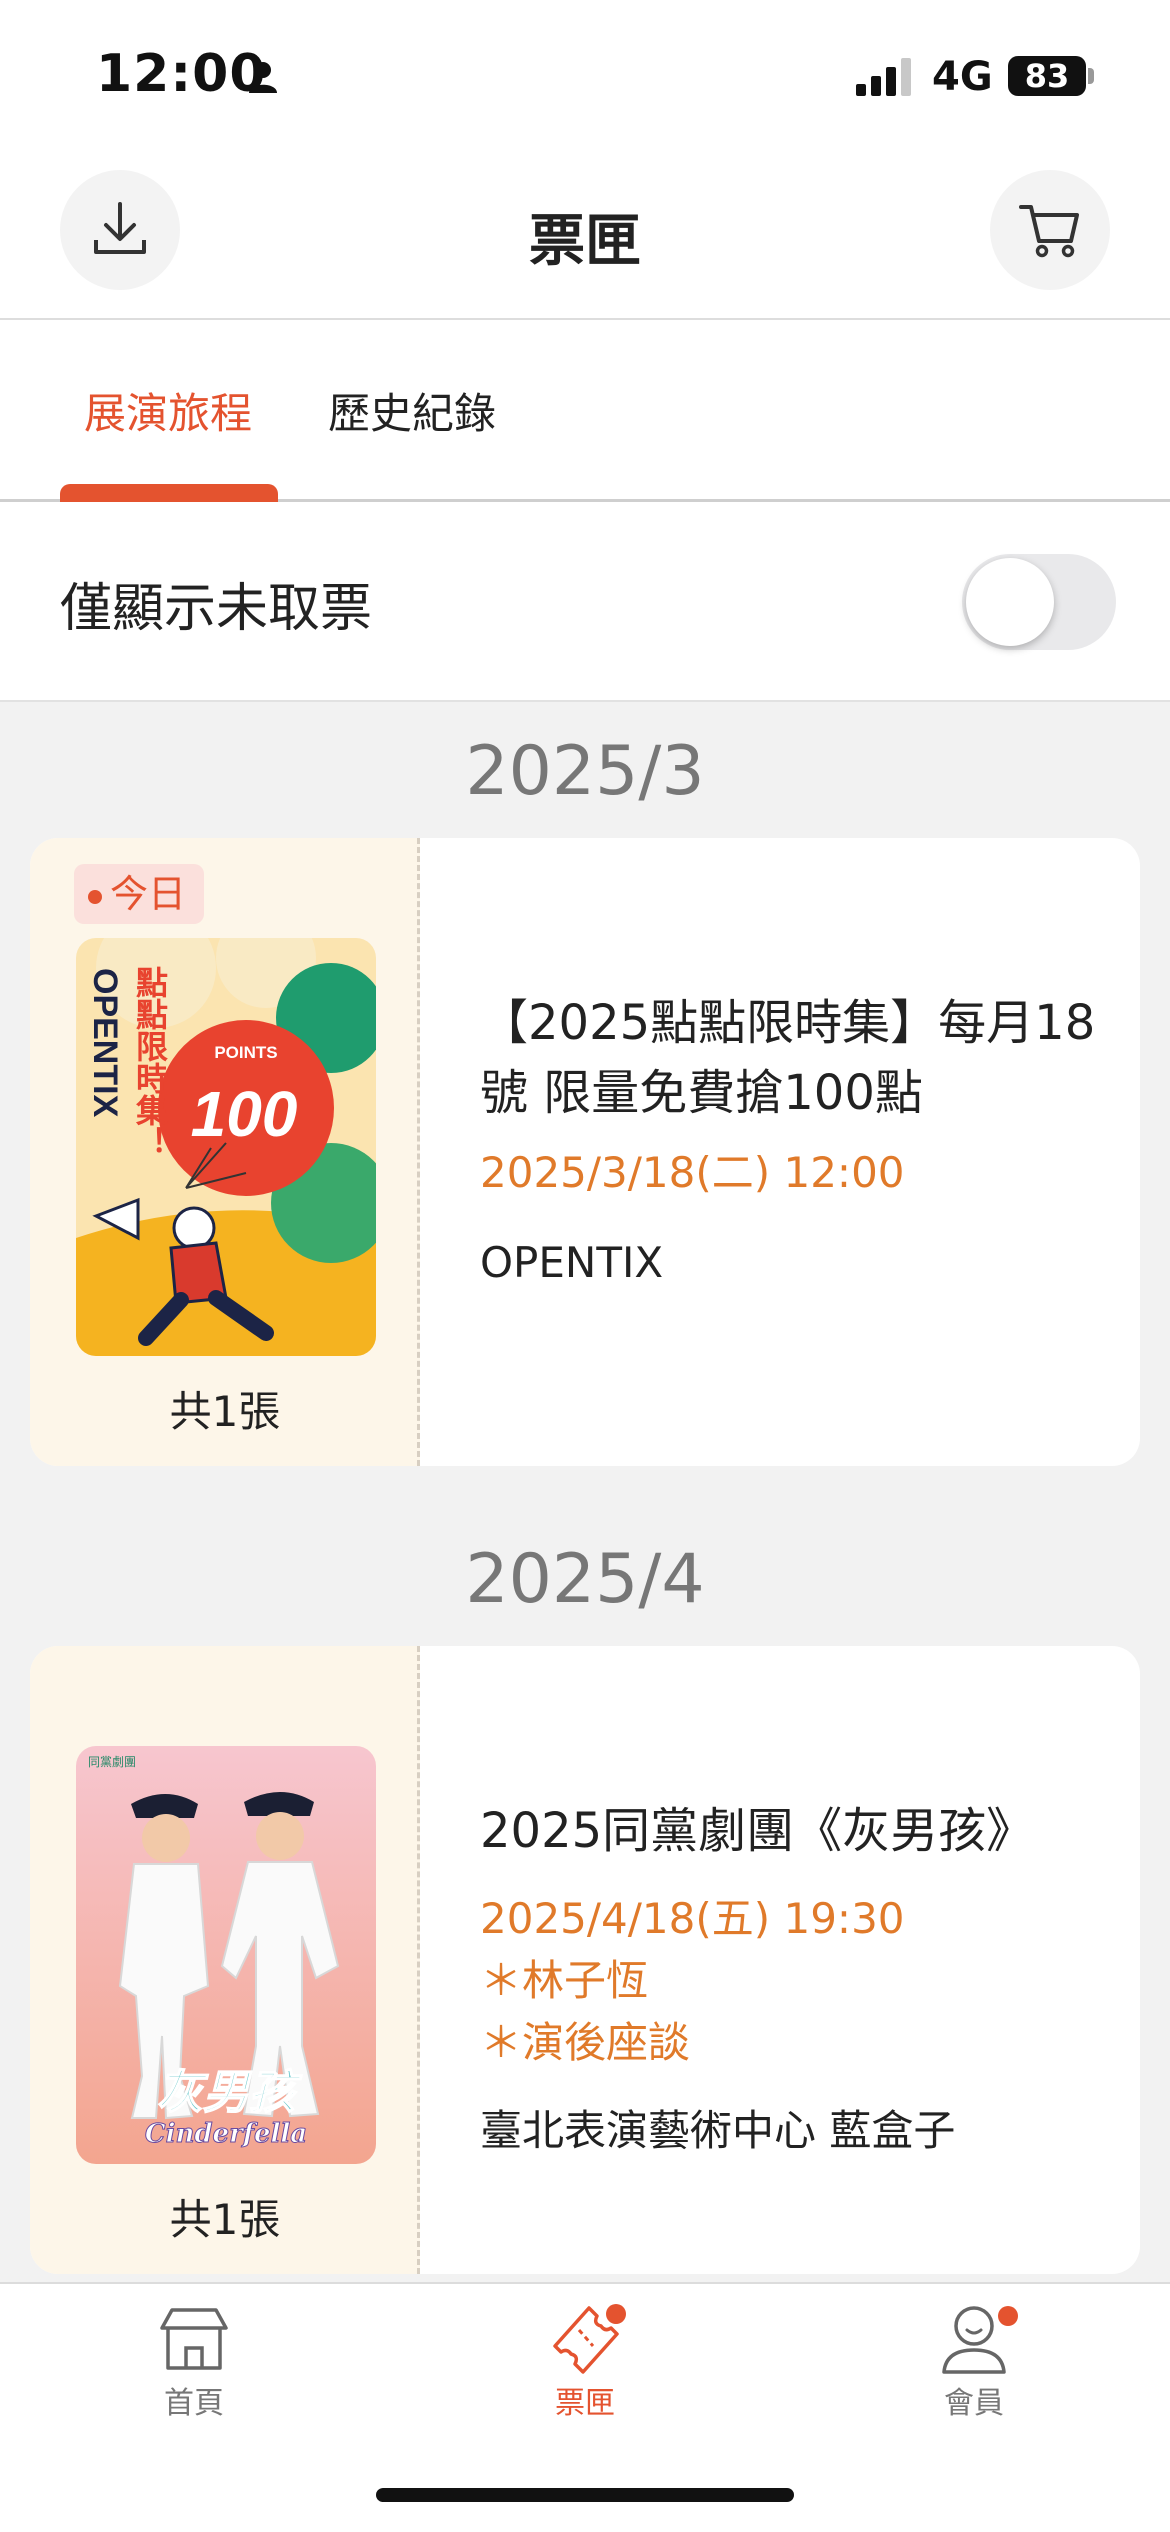 This screenshot has width=1170, height=2532. I want to click on ticket-notification-dot, so click(616, 2314).